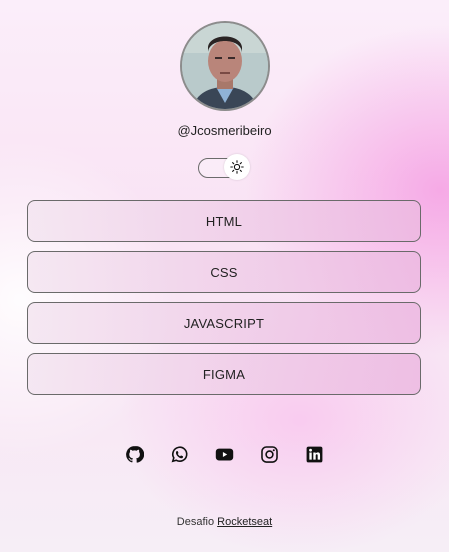 This screenshot has height=552, width=449. I want to click on profile-avatar, so click(225, 66).